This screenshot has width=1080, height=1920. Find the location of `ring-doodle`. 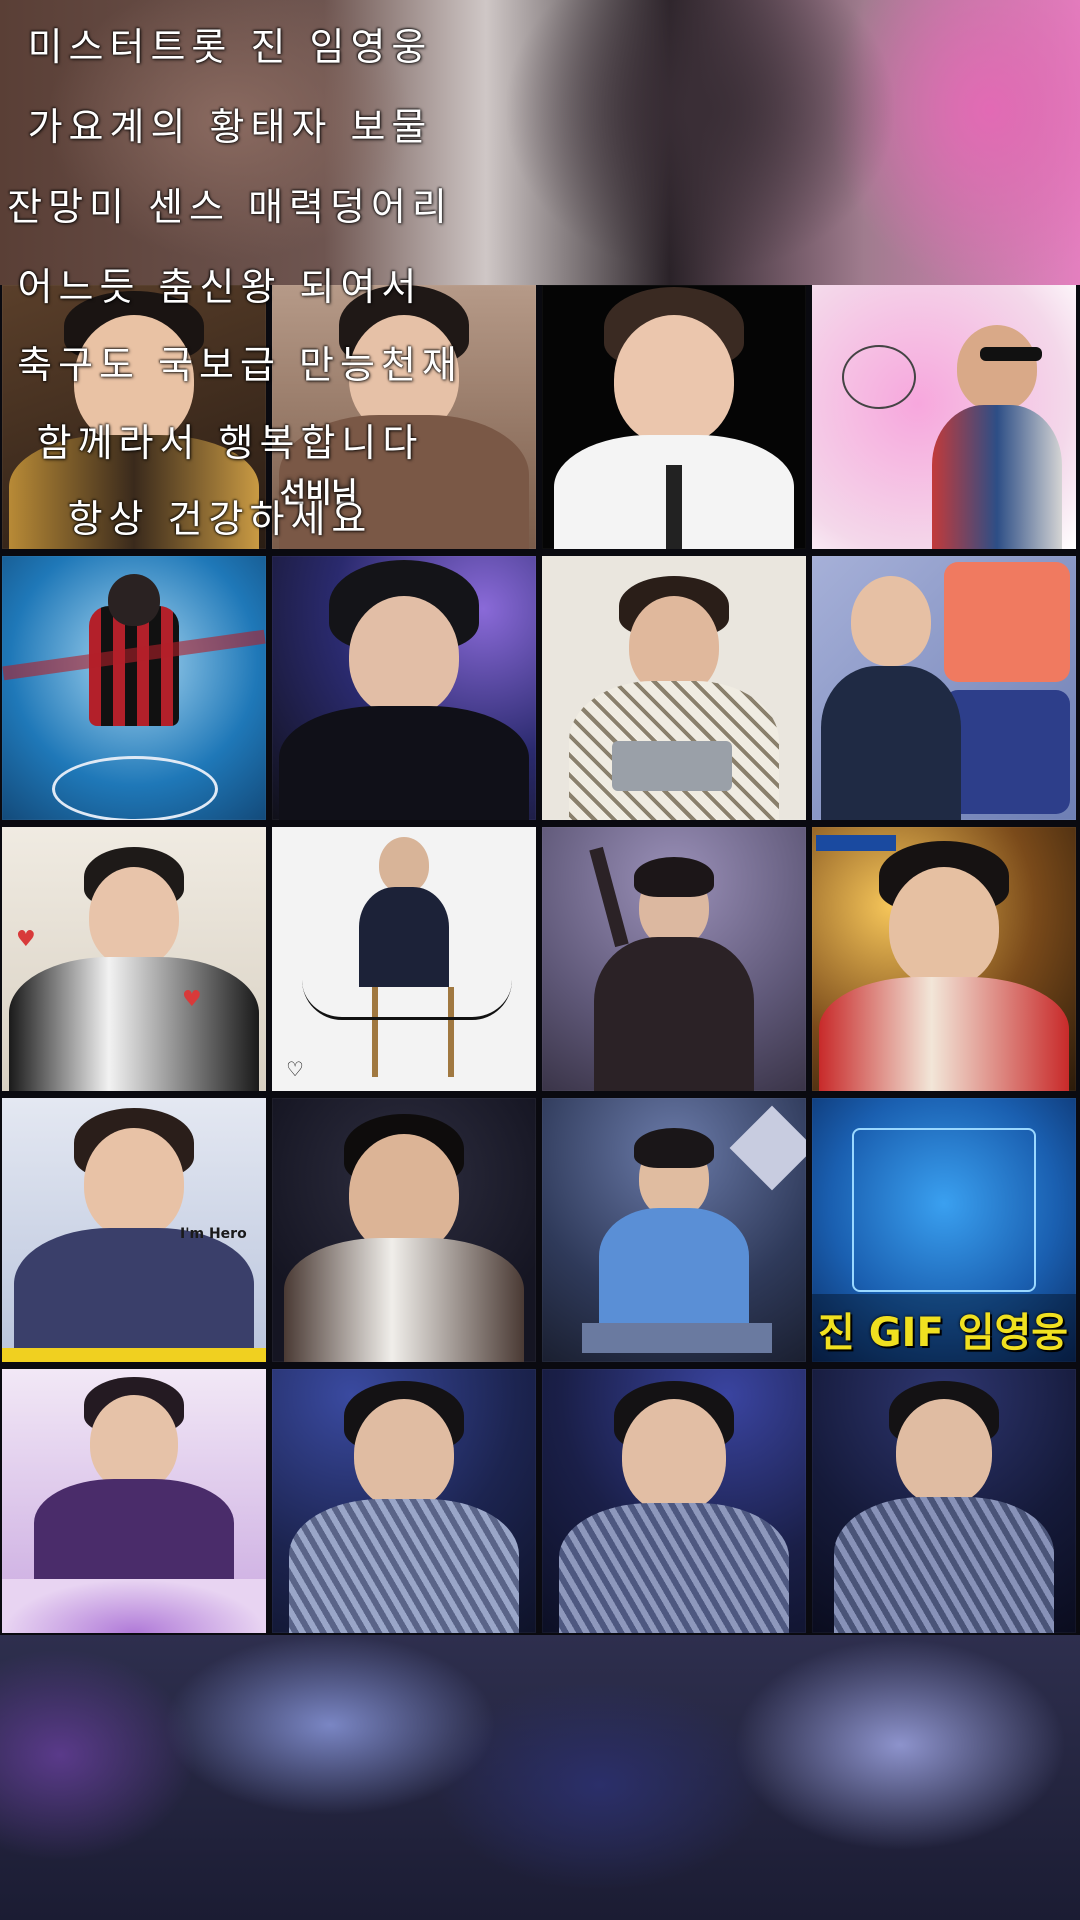

ring-doodle is located at coordinates (879, 377).